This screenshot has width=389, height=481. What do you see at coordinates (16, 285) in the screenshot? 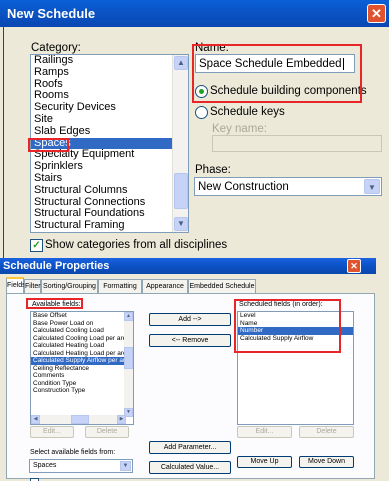
I see `tab-fields: Fields` at bounding box center [16, 285].